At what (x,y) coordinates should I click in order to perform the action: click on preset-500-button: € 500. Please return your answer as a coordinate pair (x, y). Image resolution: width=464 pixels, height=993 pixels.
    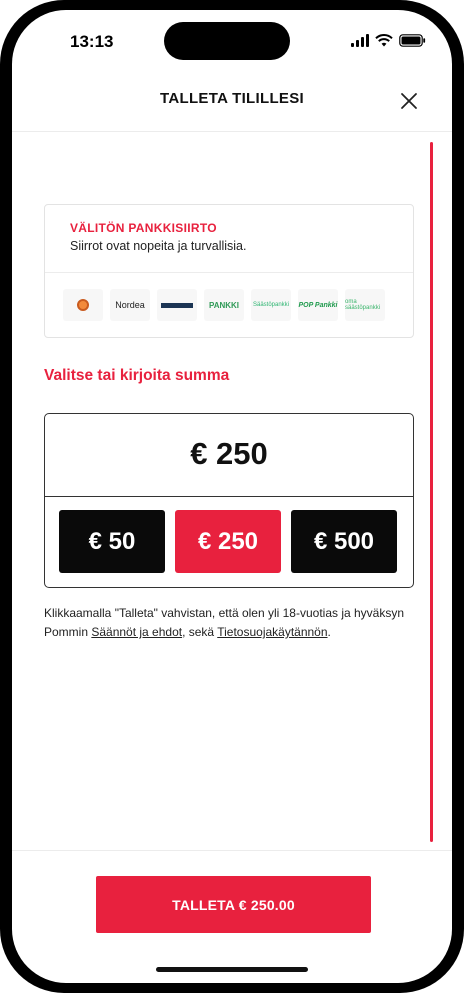
    Looking at the image, I should click on (344, 541).